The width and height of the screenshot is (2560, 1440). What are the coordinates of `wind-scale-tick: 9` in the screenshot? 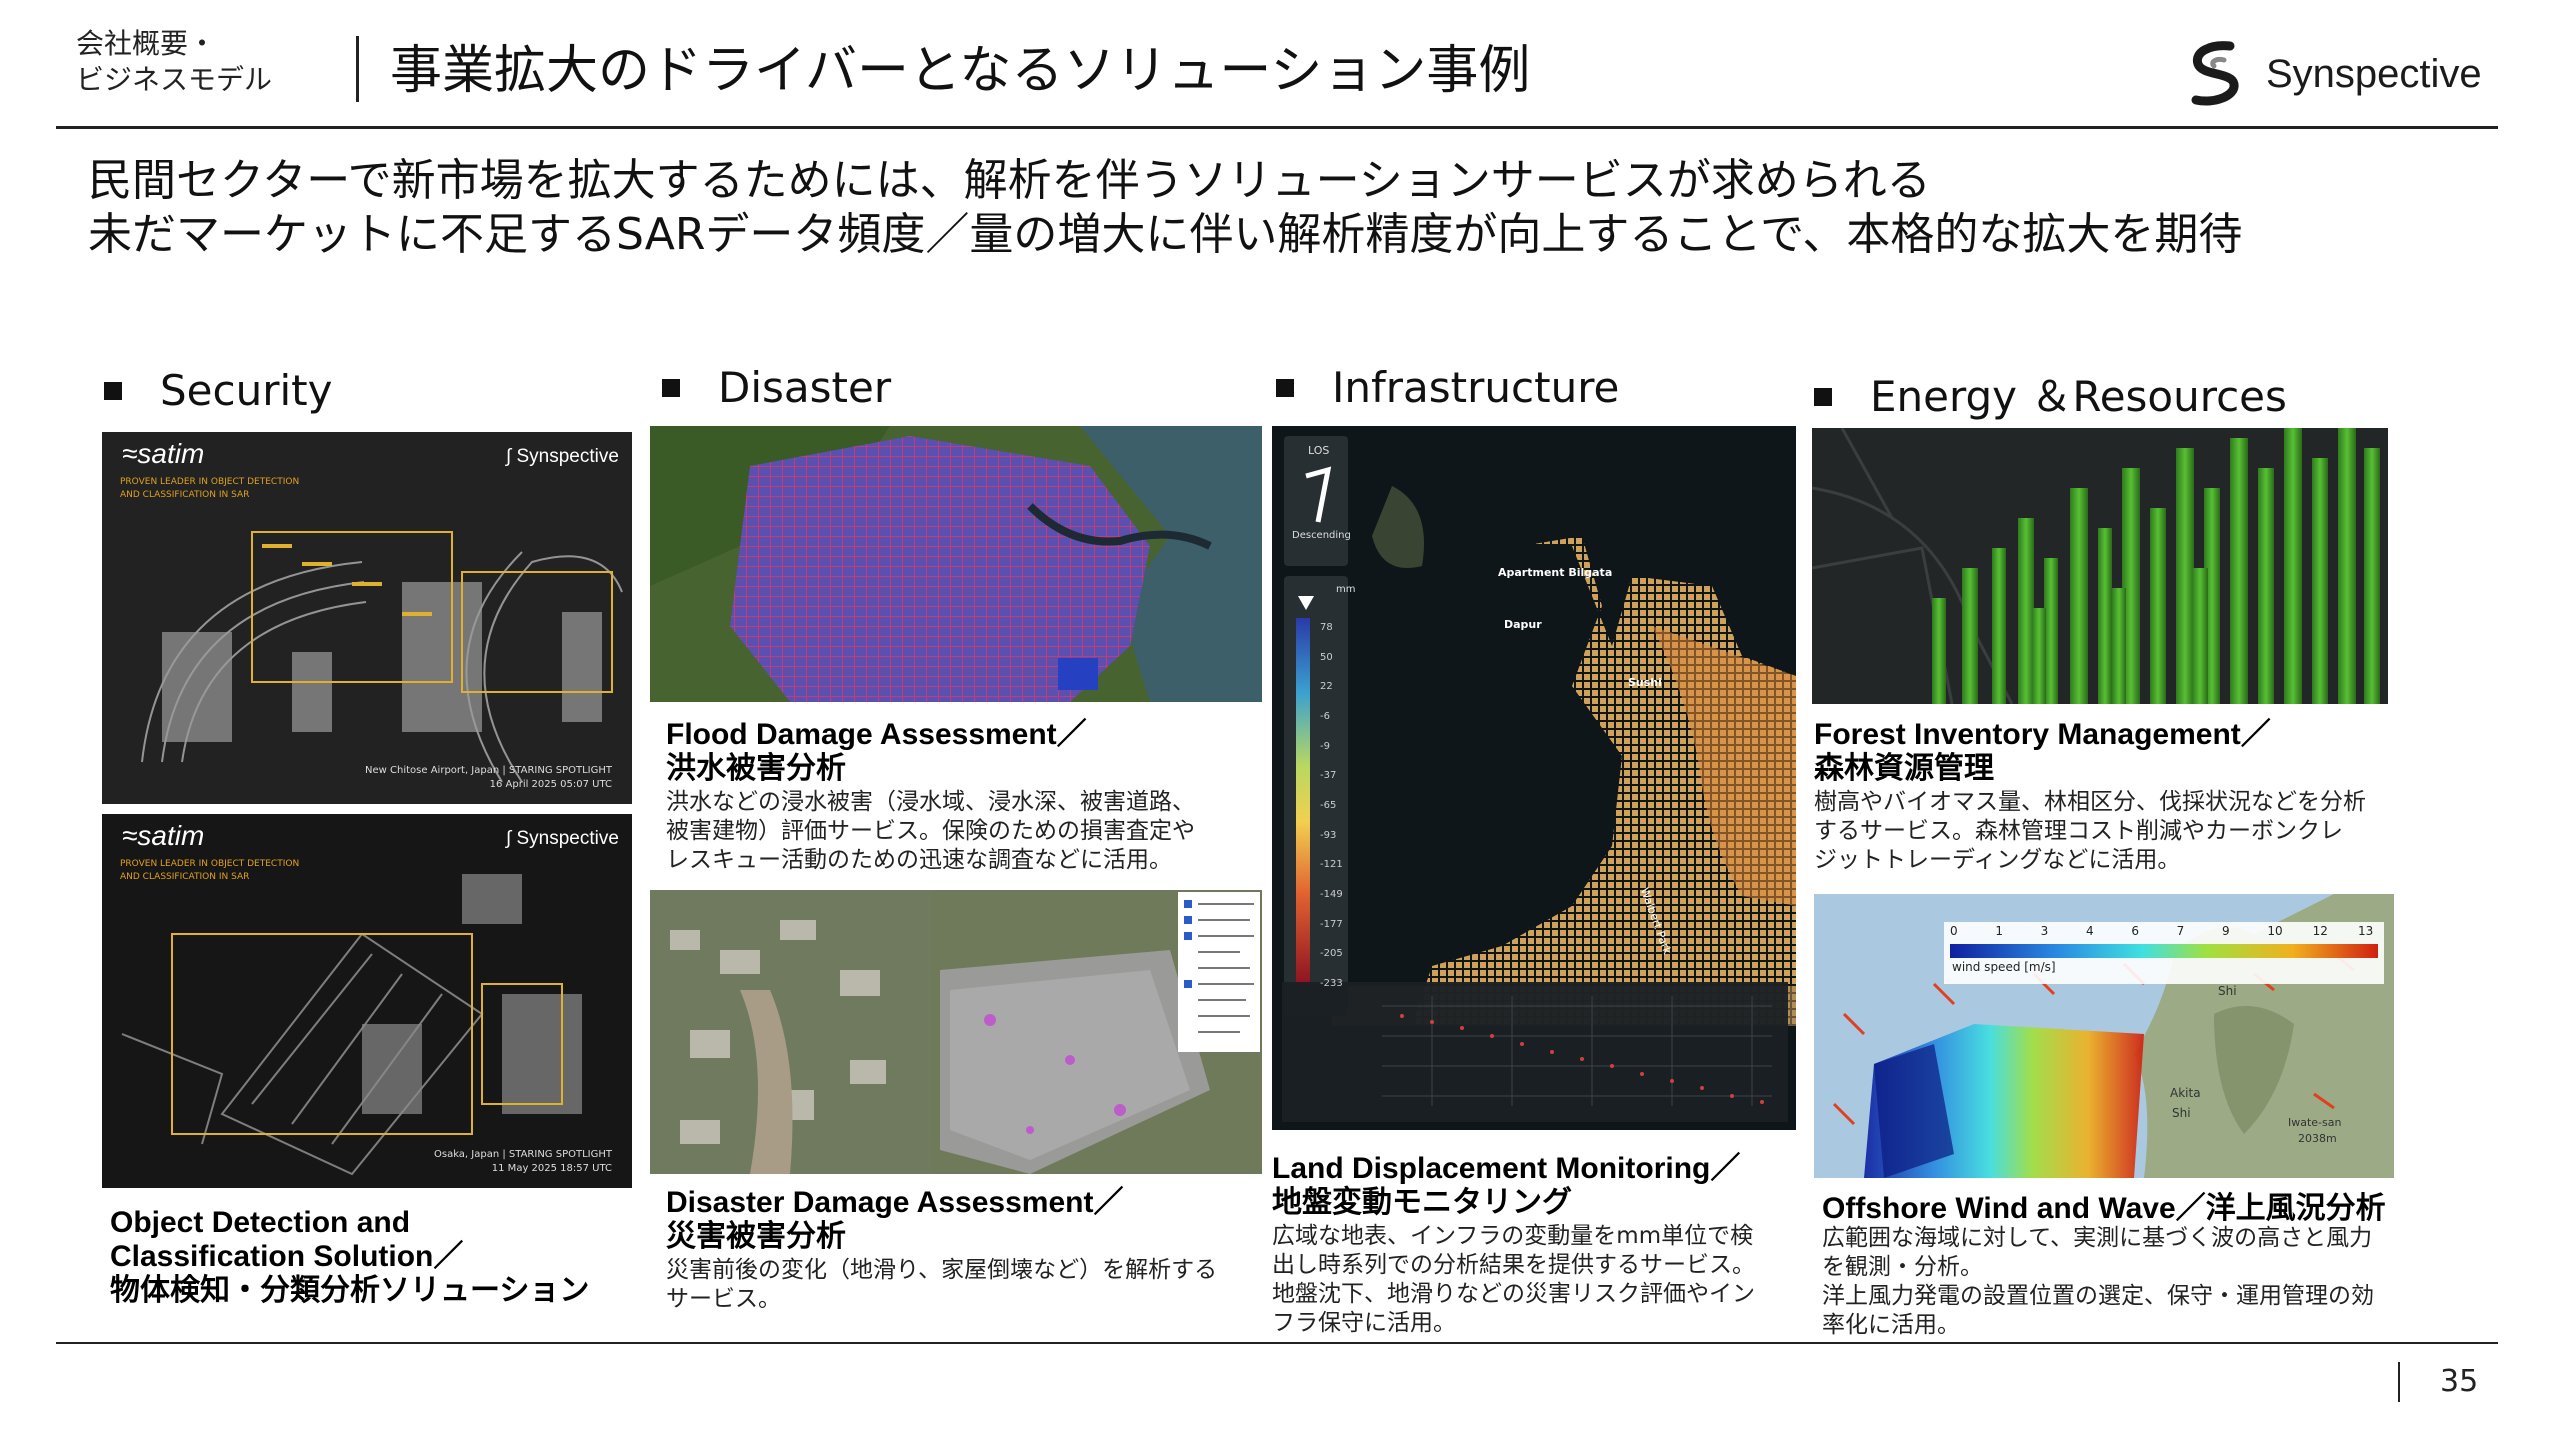 It's located at (2226, 931).